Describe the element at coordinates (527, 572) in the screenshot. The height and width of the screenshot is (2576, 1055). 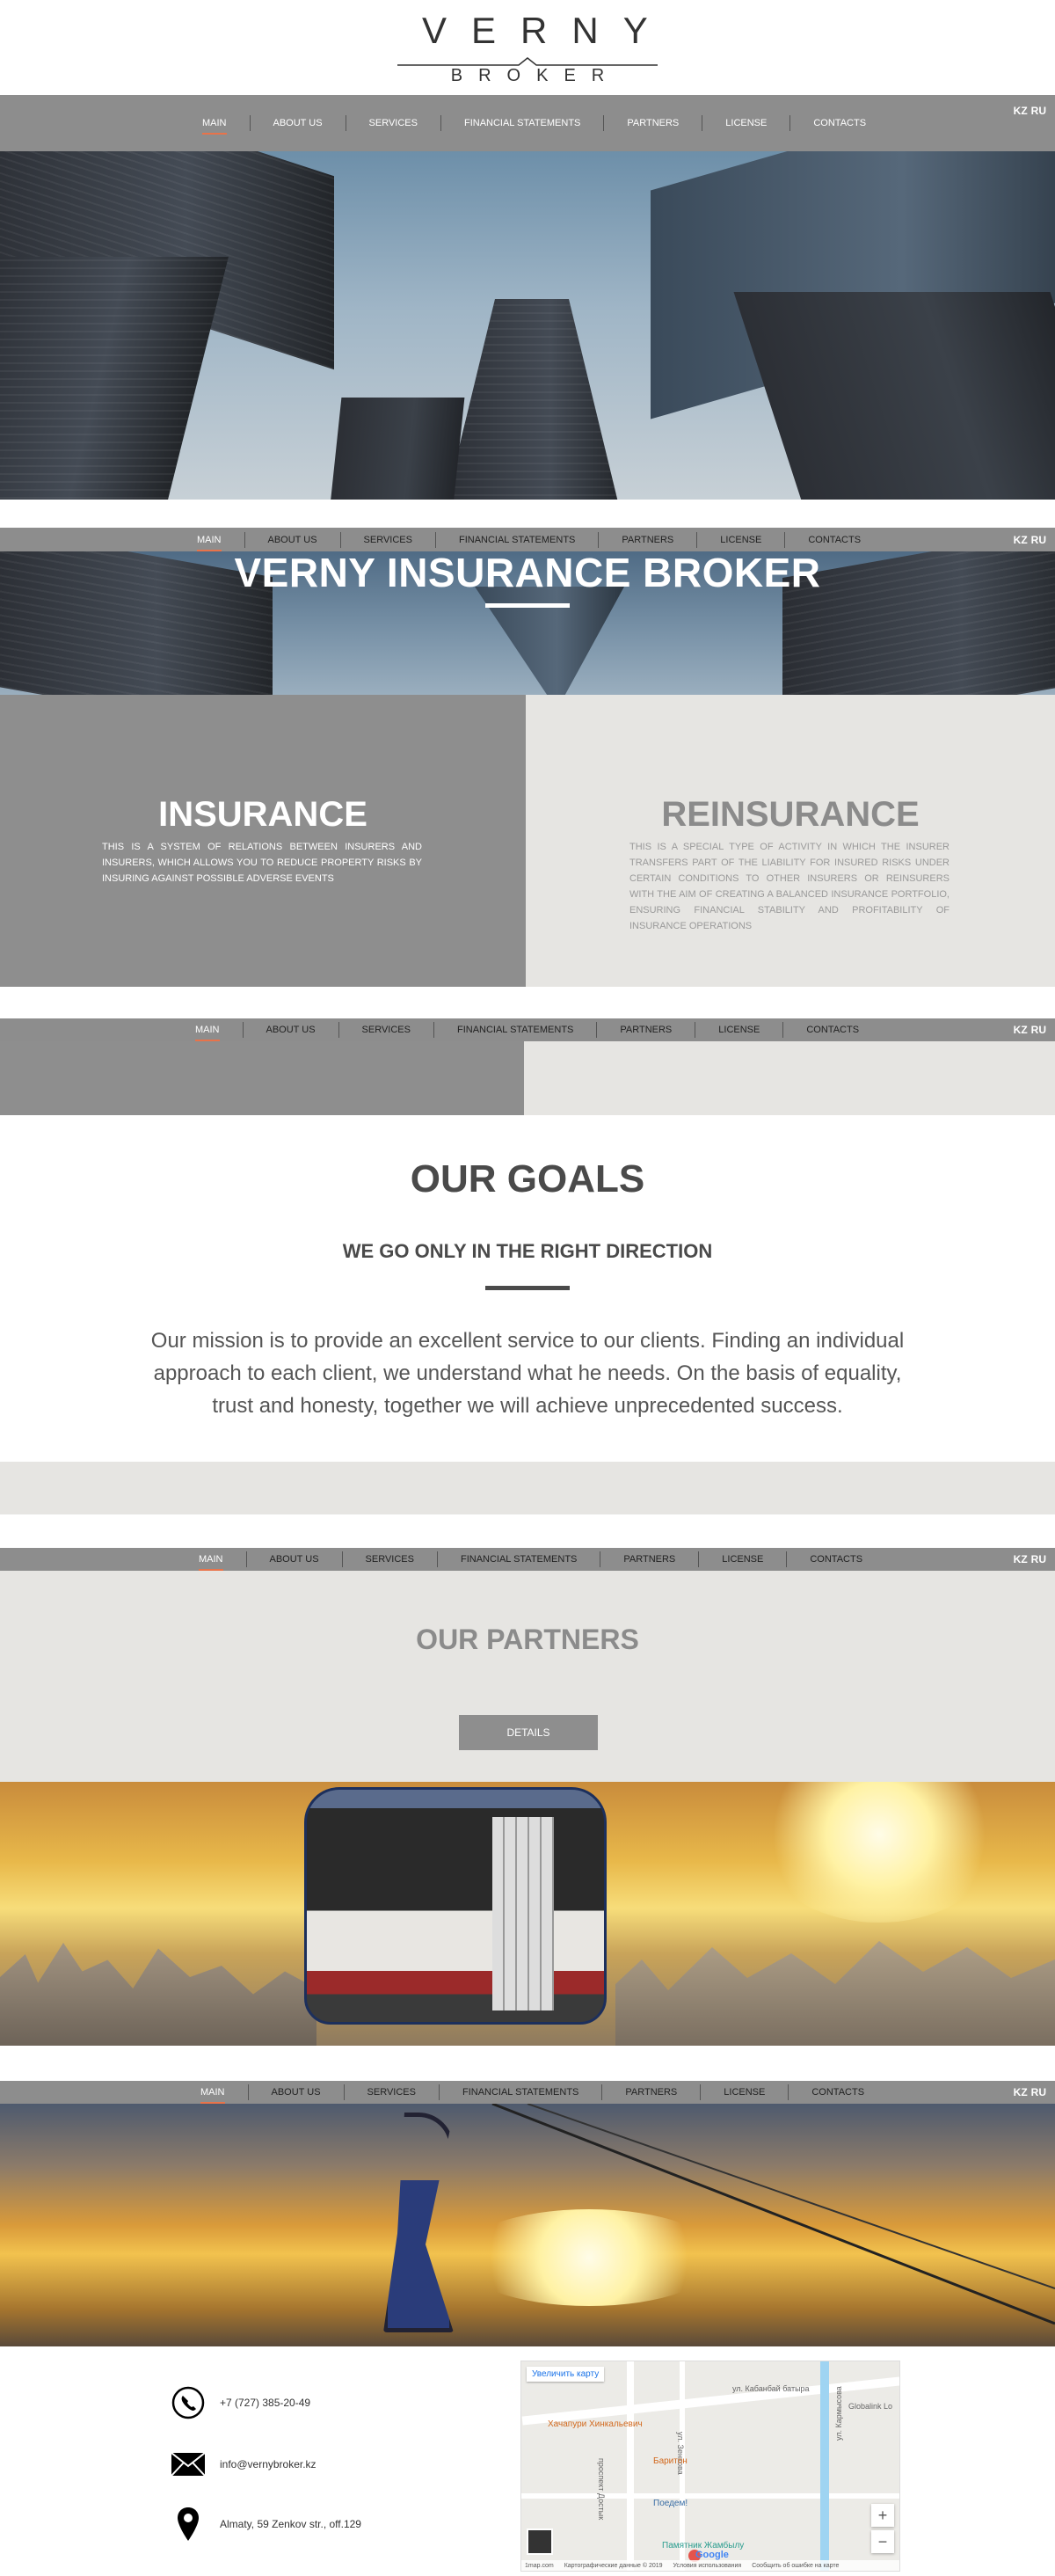
I see `hero-title: VERNY INSURANCE BROKER` at that location.